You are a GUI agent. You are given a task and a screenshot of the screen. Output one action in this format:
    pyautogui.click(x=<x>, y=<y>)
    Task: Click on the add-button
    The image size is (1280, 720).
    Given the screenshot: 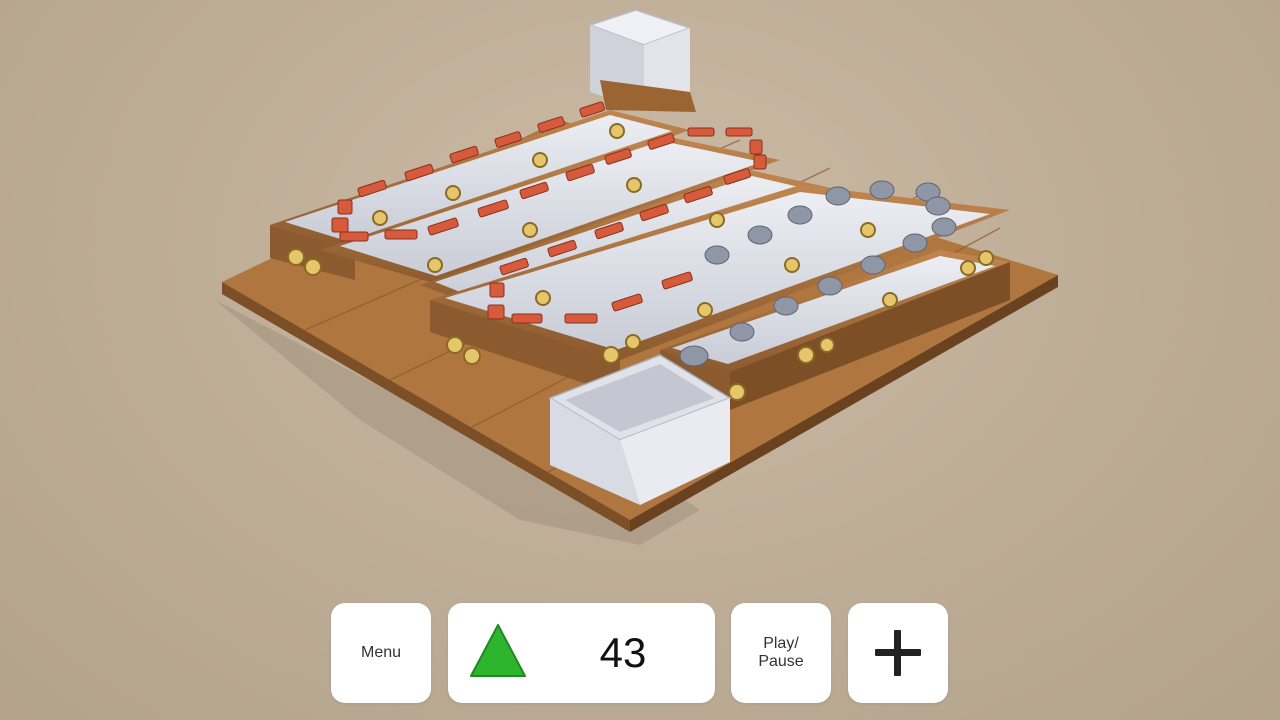 What is the action you would take?
    pyautogui.click(x=898, y=653)
    